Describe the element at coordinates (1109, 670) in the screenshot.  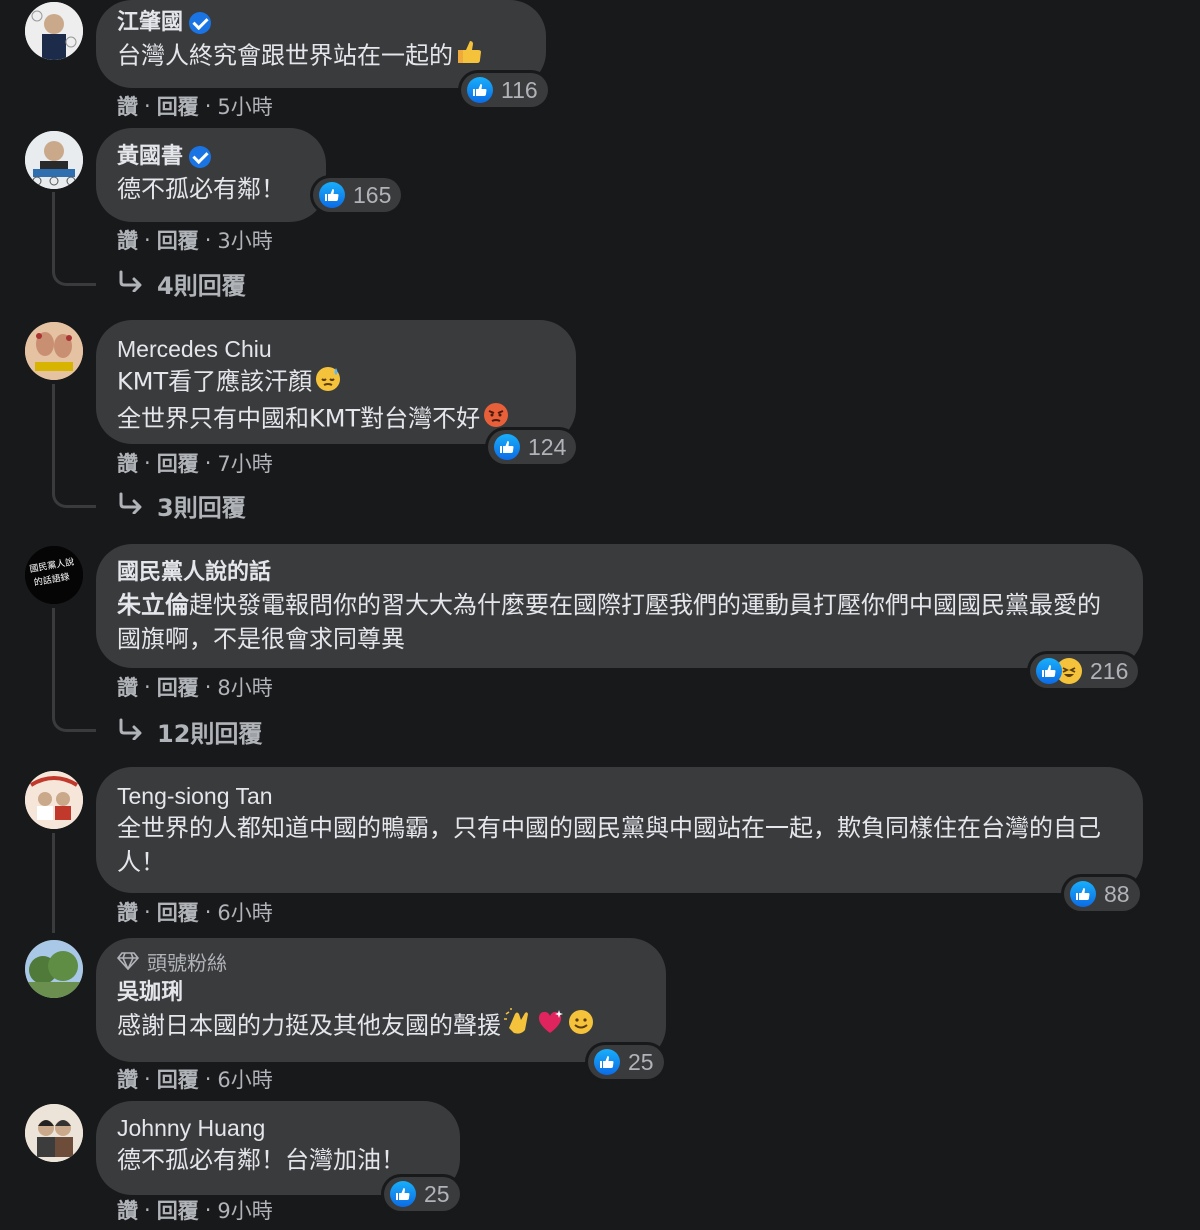
I see `reaction-count-text: 216` at that location.